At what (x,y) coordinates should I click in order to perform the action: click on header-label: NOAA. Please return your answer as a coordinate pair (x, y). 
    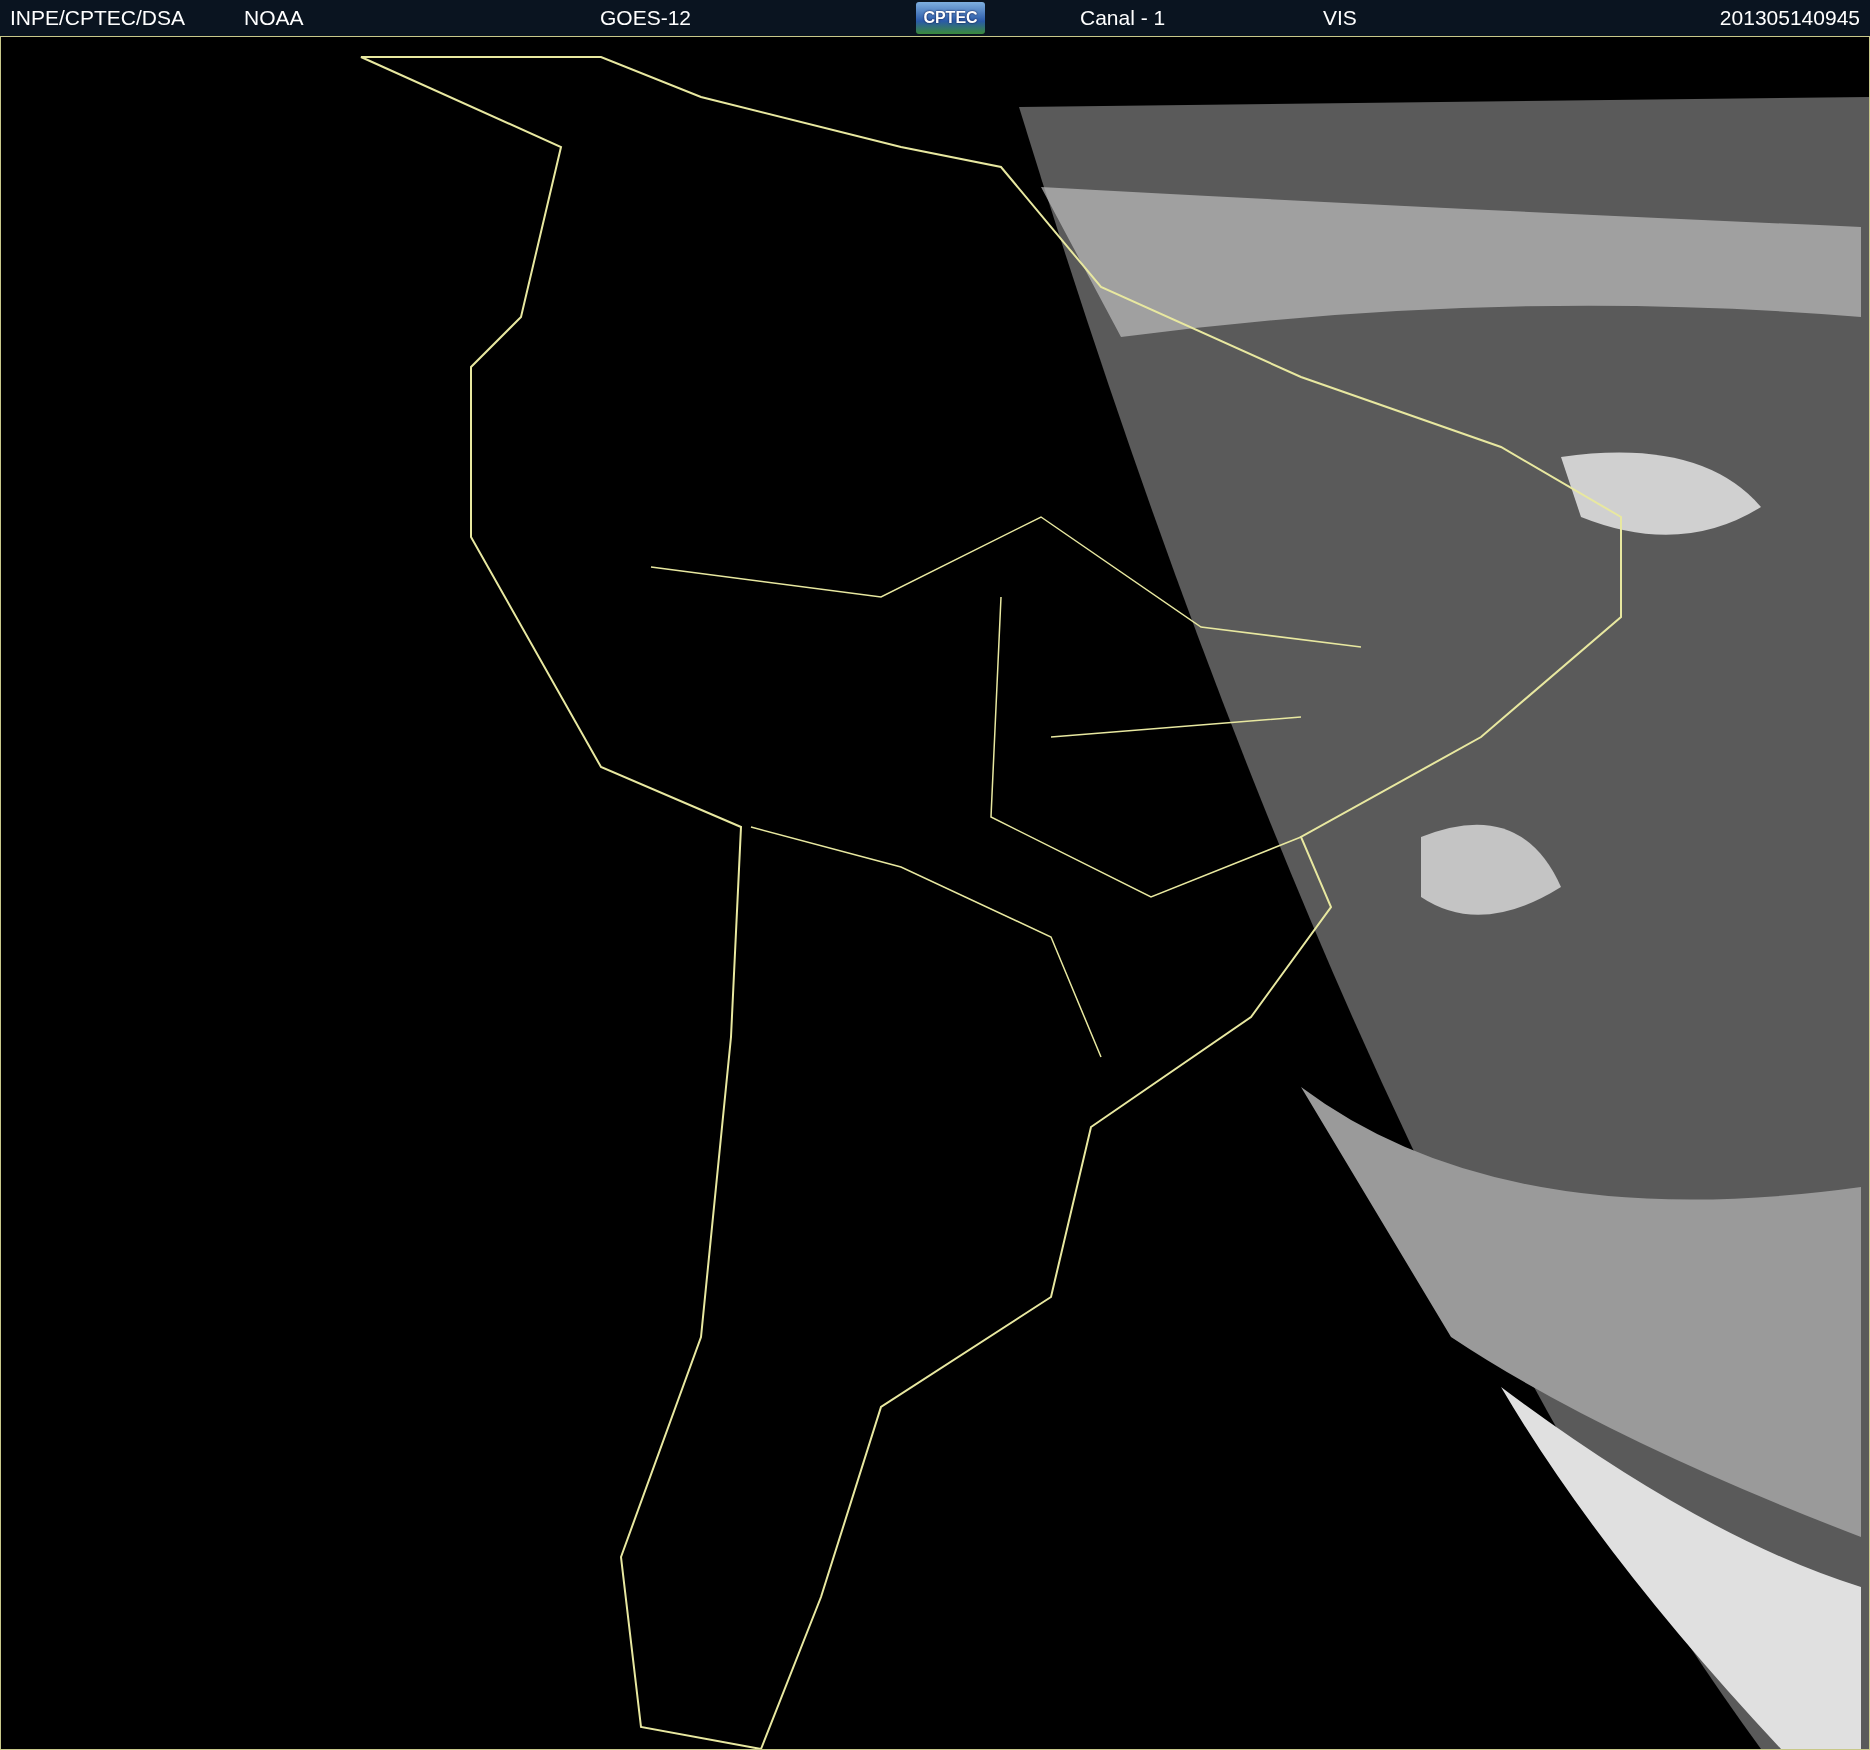
    Looking at the image, I should click on (274, 18).